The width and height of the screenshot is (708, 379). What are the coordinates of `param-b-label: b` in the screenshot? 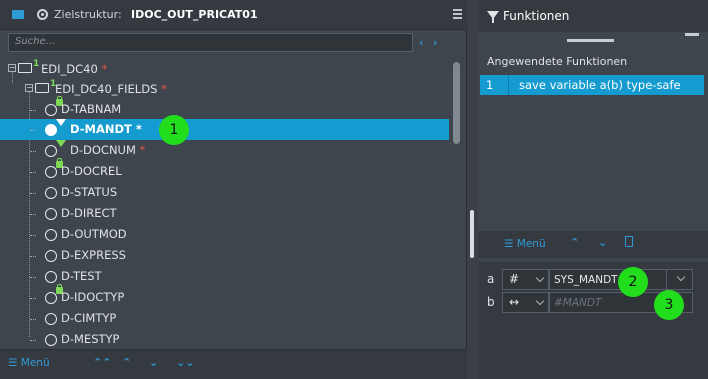 It's located at (491, 302).